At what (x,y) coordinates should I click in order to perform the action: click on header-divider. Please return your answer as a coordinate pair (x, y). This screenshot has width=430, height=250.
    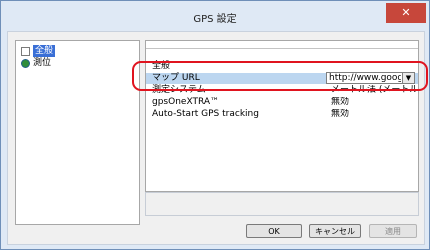
    Looking at the image, I should click on (282, 48).